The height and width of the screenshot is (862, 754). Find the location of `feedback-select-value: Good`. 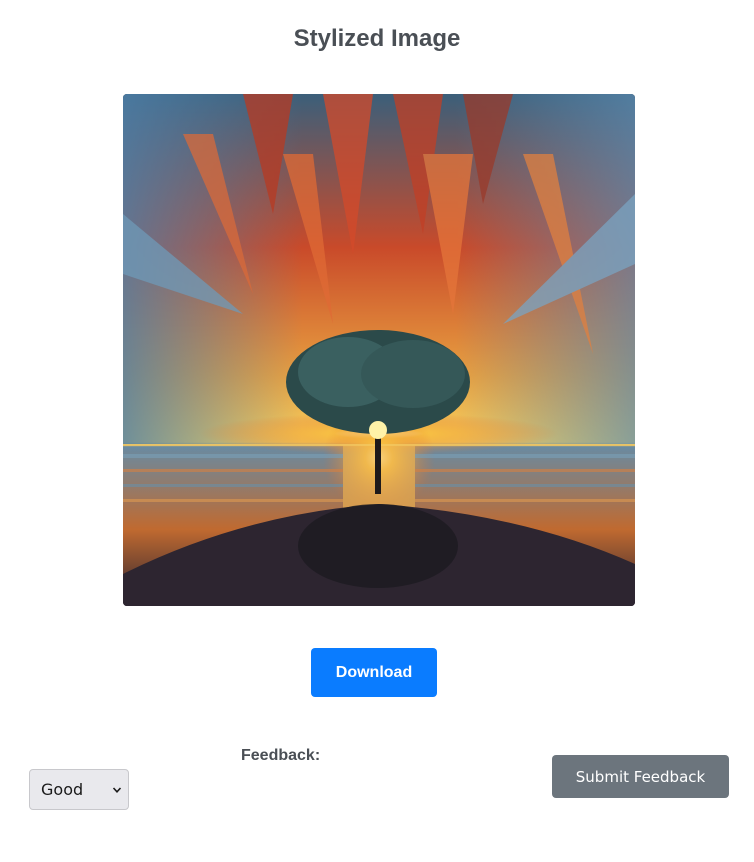

feedback-select-value: Good is located at coordinates (62, 789).